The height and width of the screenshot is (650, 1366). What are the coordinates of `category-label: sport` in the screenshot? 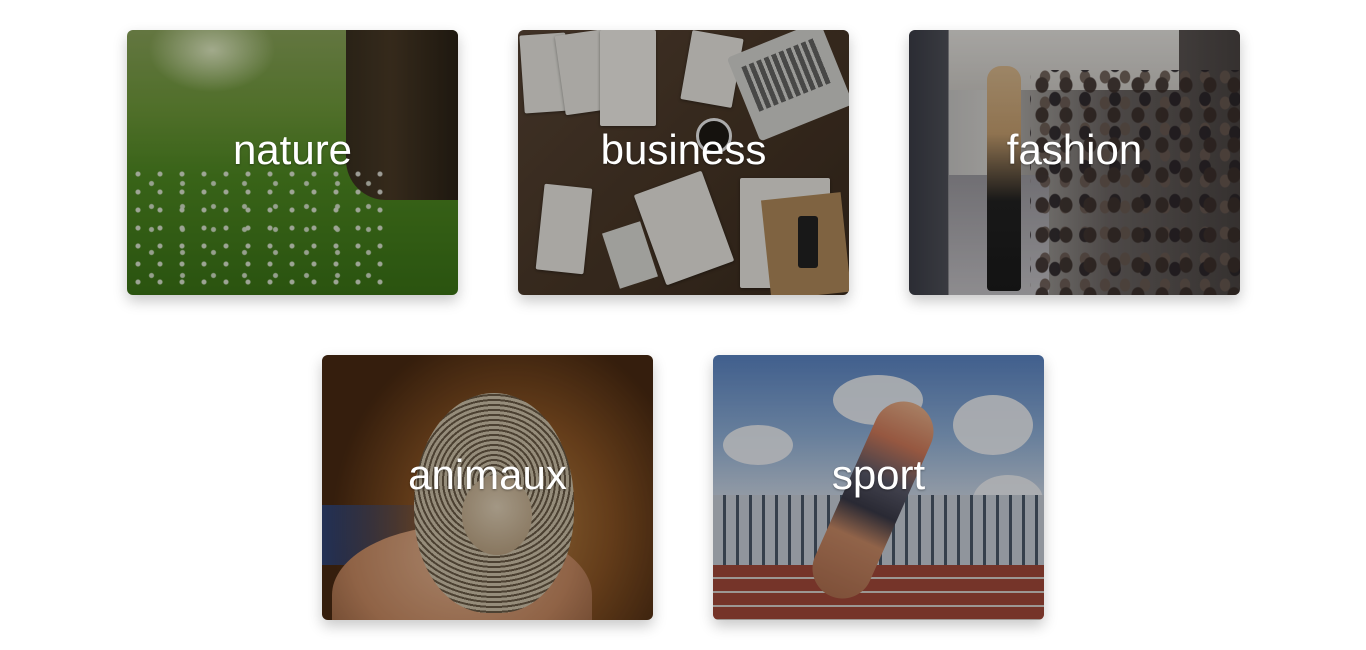 It's located at (878, 474).